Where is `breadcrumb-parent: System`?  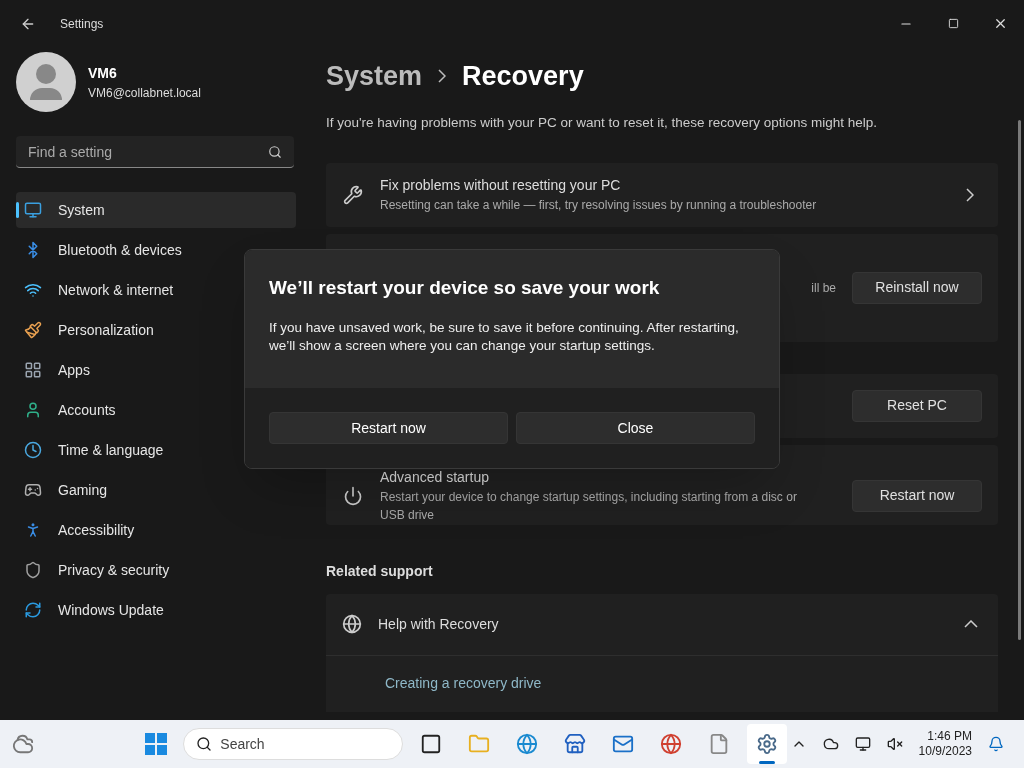
breadcrumb-parent: System is located at coordinates (374, 76).